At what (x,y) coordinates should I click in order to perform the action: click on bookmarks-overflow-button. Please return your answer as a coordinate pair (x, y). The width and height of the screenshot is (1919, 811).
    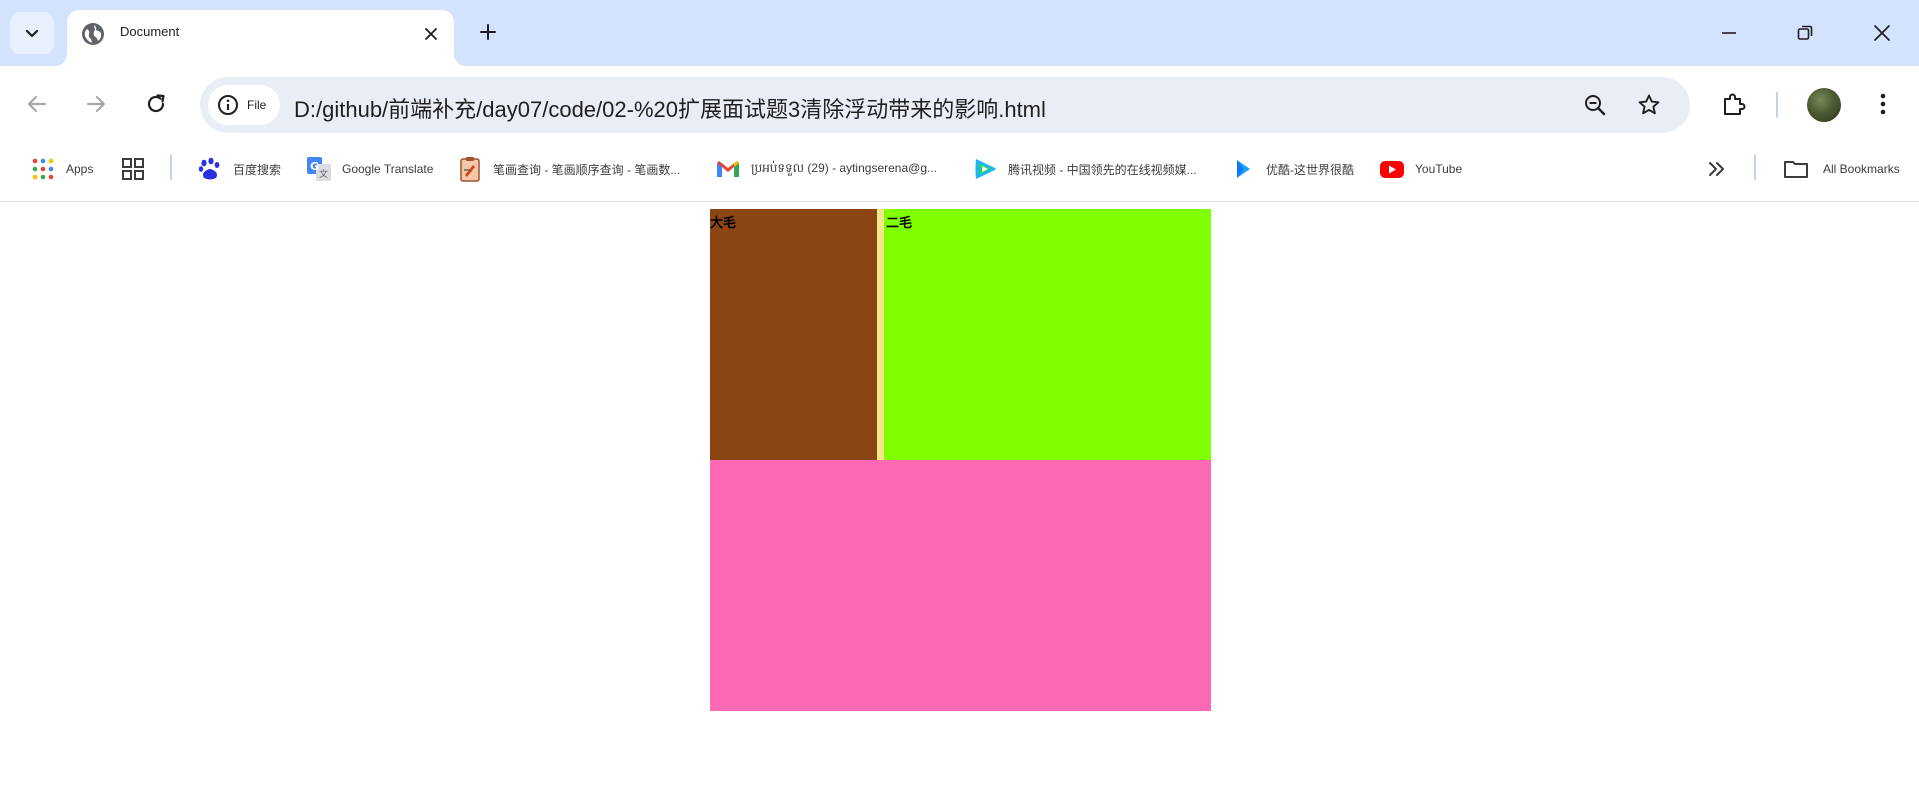
    Looking at the image, I should click on (1717, 169).